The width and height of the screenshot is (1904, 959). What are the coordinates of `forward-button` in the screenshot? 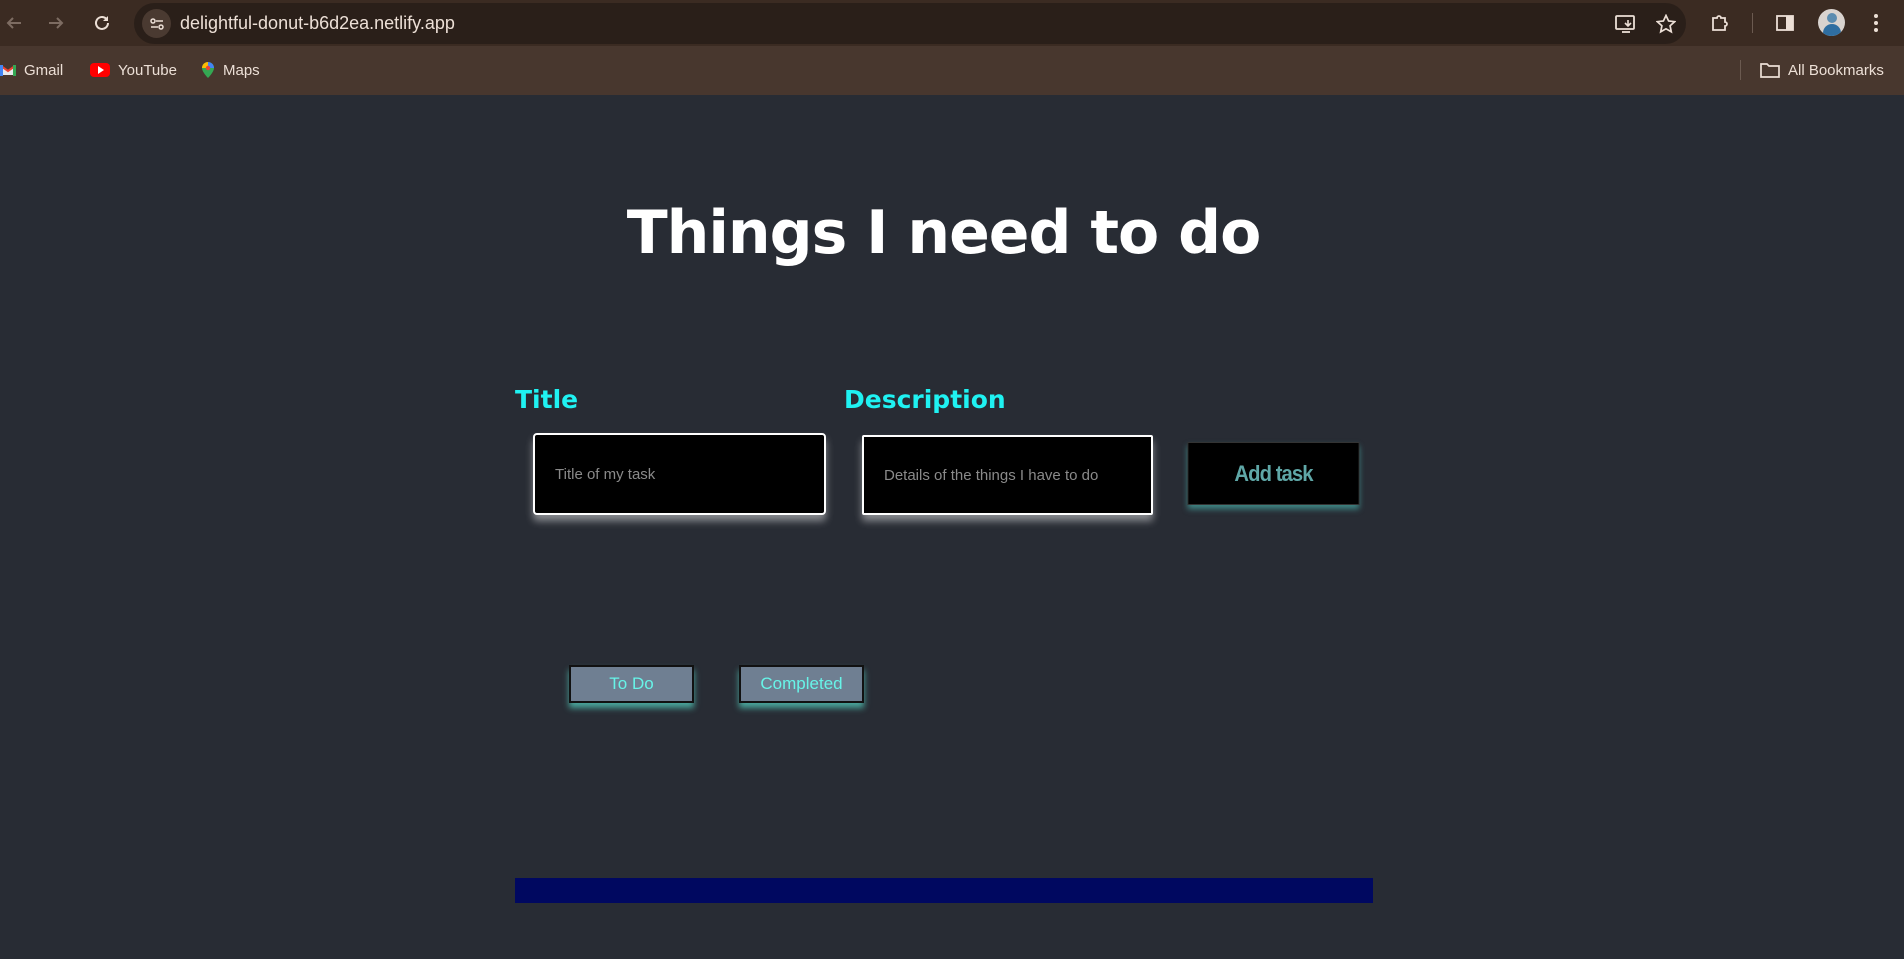 It's located at (56, 23).